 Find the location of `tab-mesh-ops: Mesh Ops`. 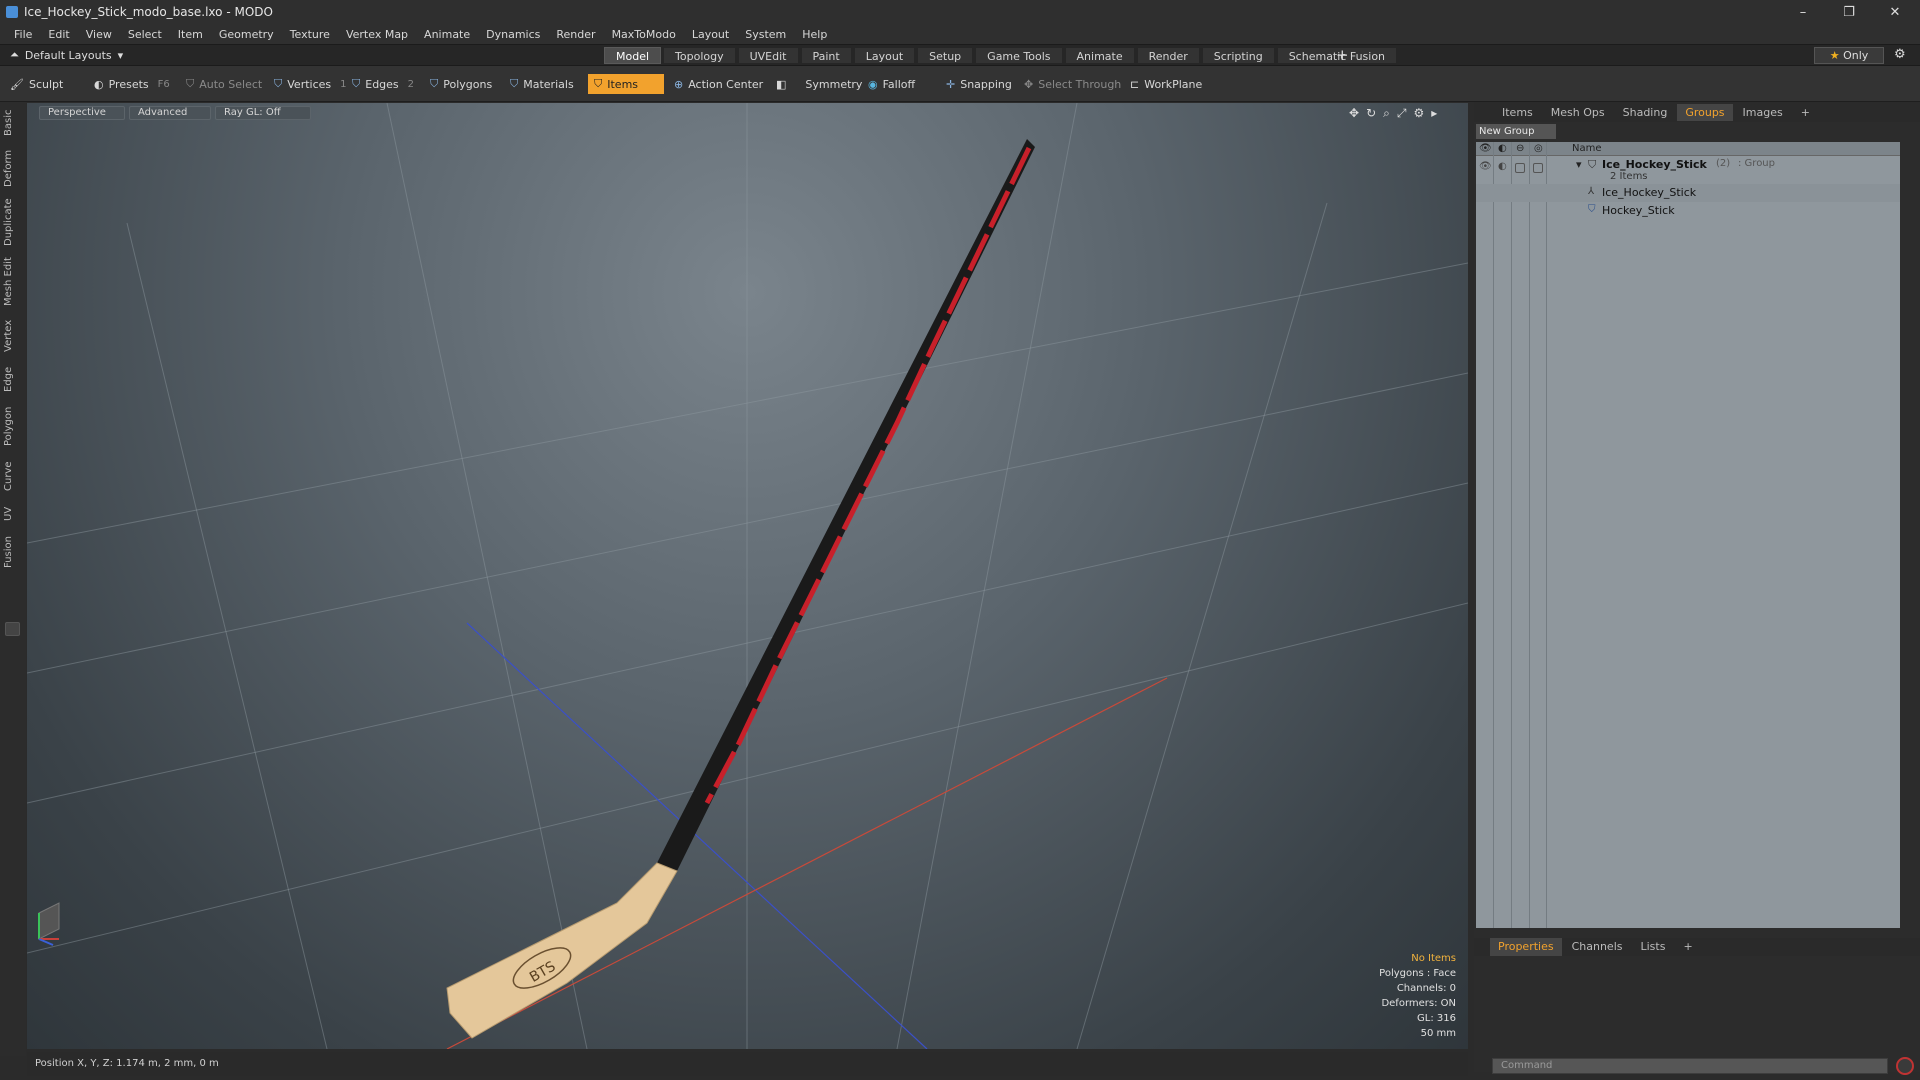

tab-mesh-ops: Mesh Ops is located at coordinates (1578, 112).